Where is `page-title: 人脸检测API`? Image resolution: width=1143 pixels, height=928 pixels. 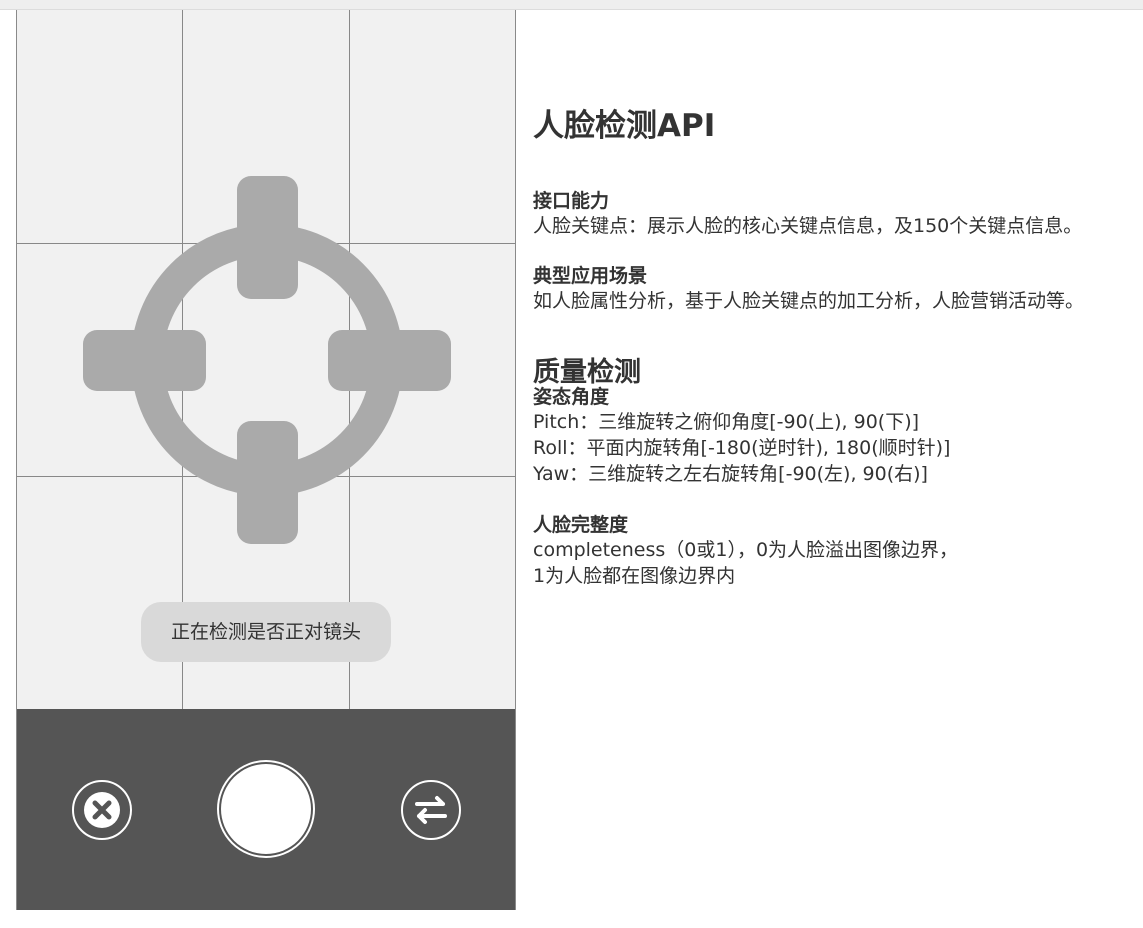
page-title: 人脸检测API is located at coordinates (624, 126).